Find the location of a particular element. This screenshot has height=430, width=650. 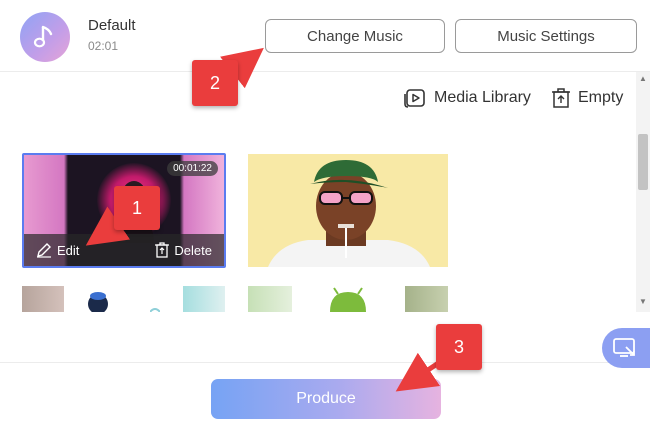

track-duration: 02:01 is located at coordinates (103, 46).